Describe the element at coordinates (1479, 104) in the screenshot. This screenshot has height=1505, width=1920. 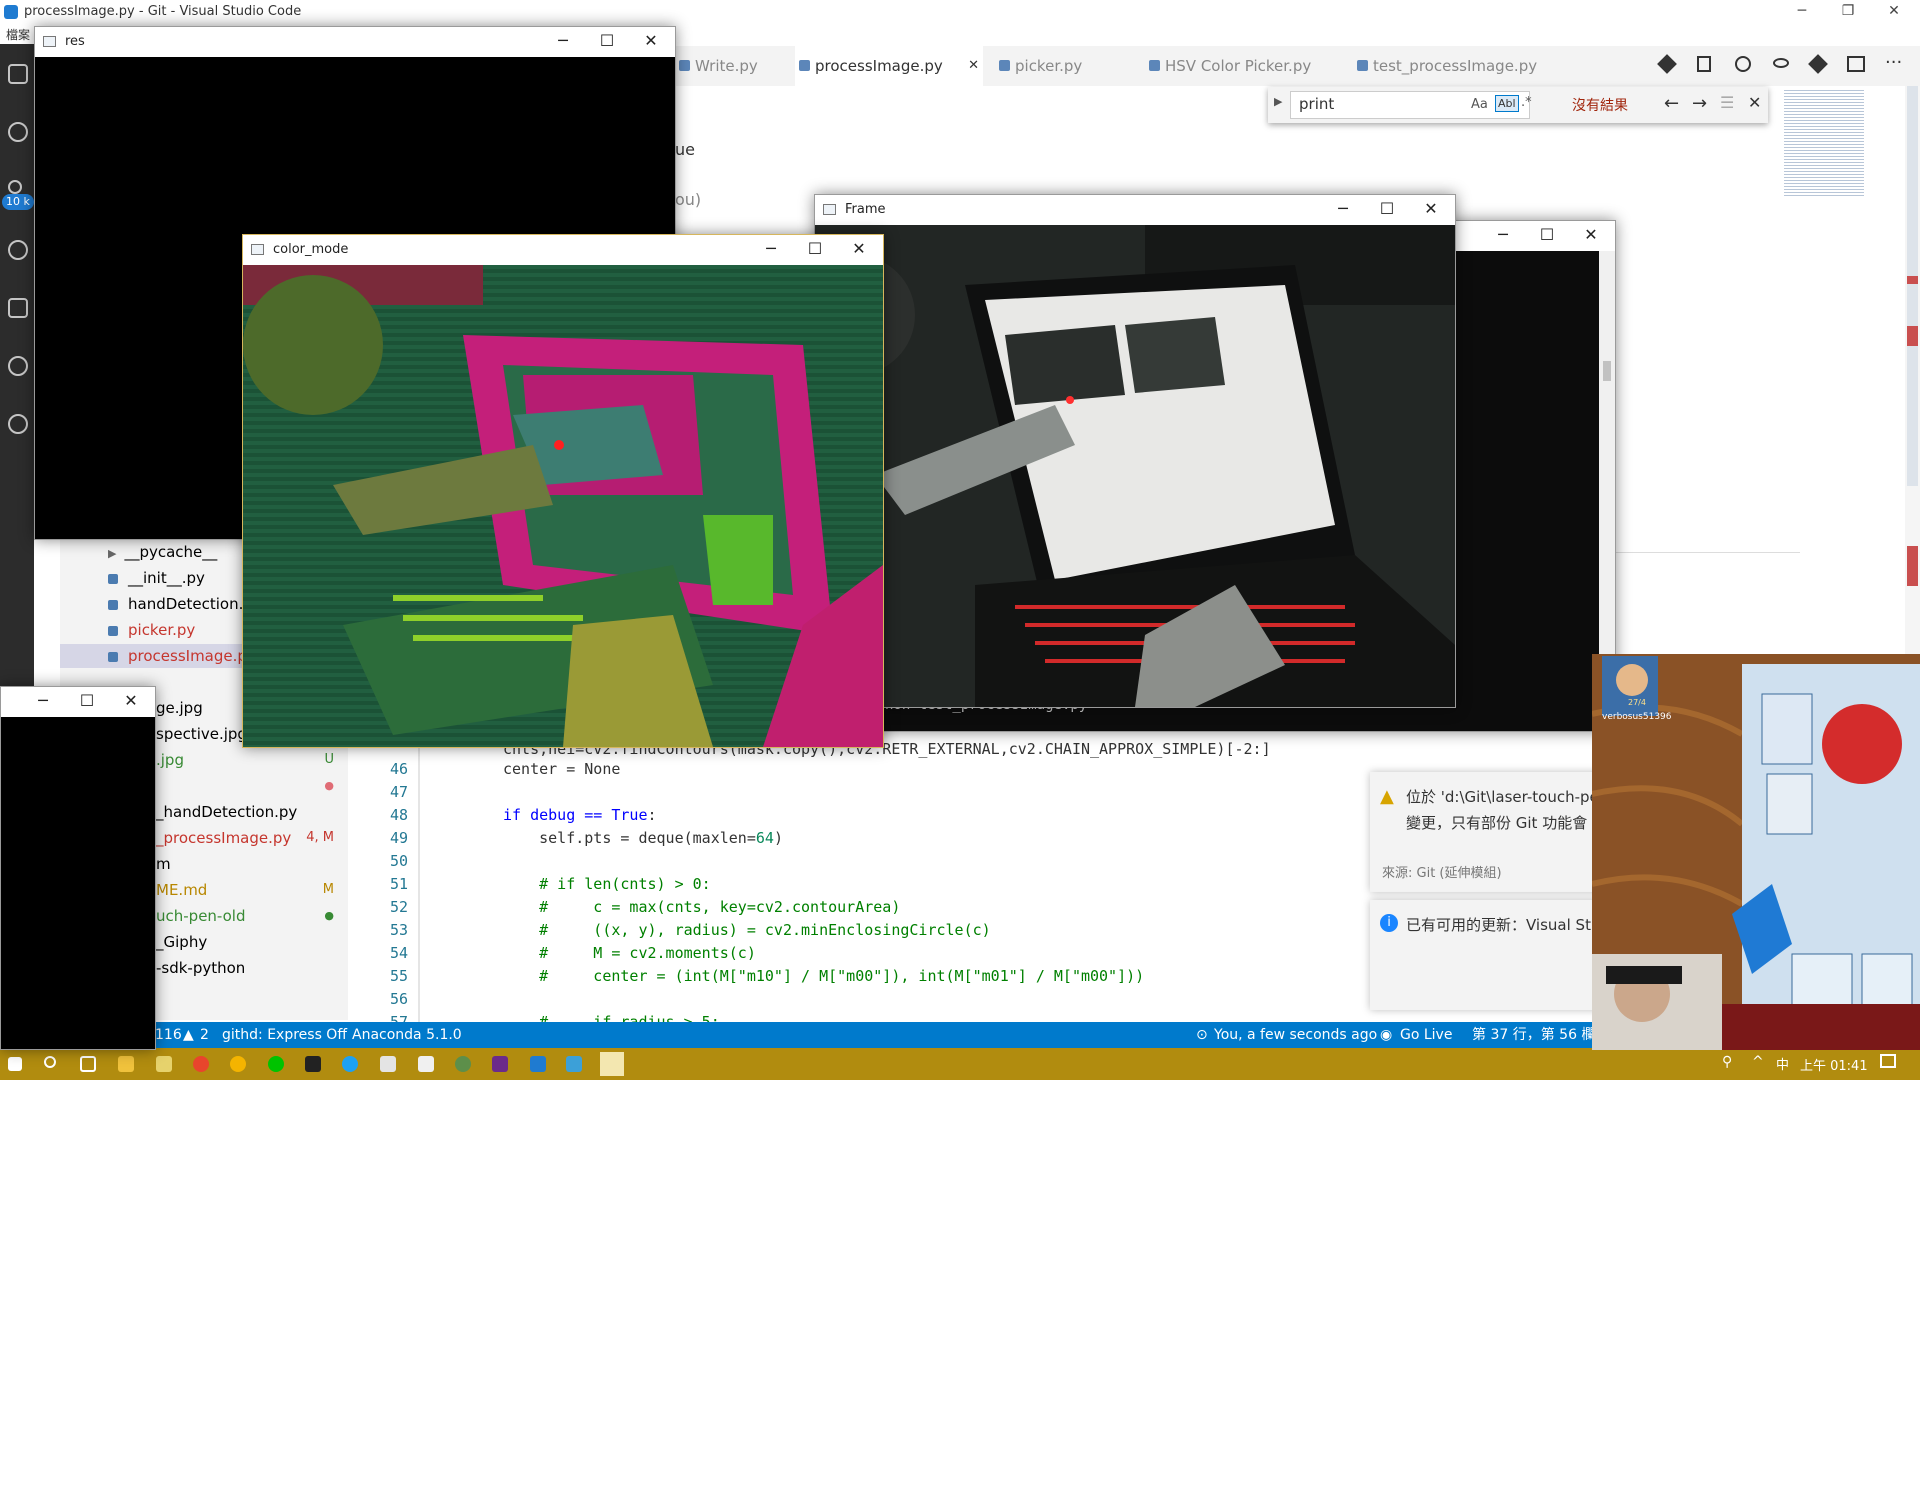
I see `match-case-button: Aa` at that location.